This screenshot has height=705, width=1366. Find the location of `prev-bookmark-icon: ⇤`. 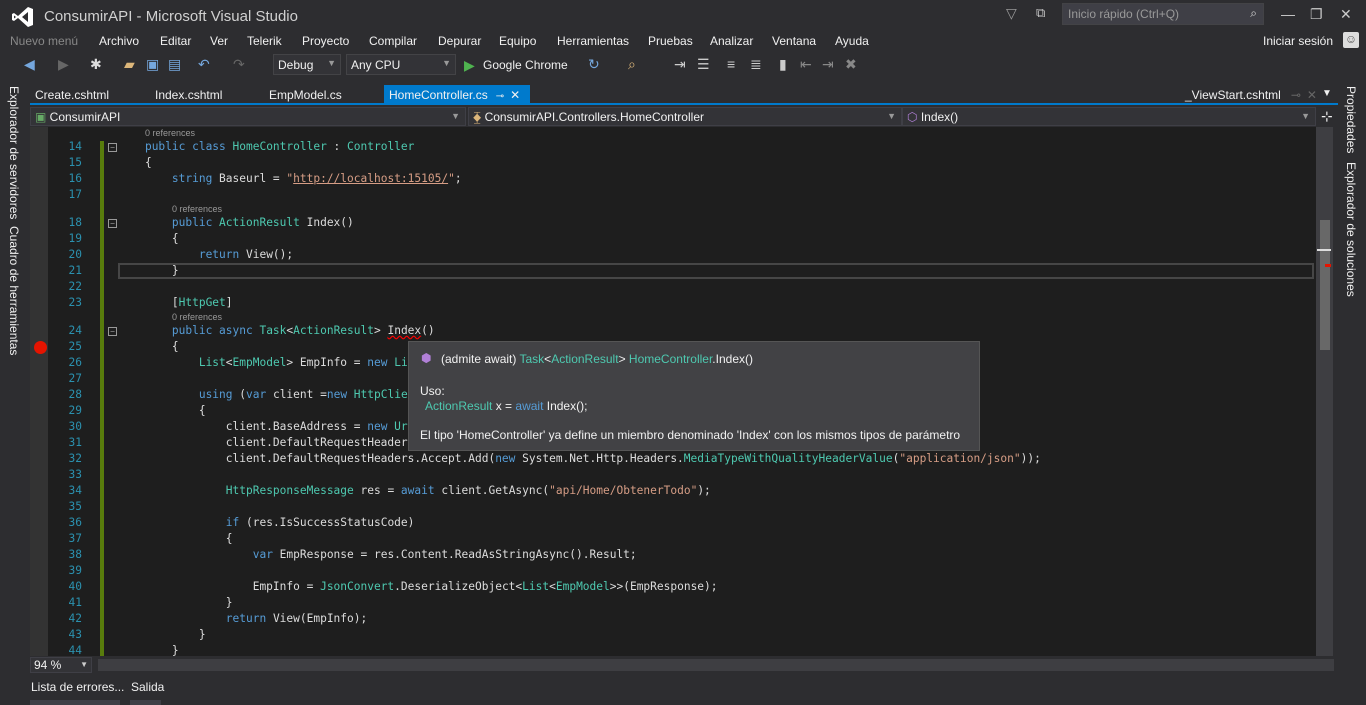

prev-bookmark-icon: ⇤ is located at coordinates (806, 64).